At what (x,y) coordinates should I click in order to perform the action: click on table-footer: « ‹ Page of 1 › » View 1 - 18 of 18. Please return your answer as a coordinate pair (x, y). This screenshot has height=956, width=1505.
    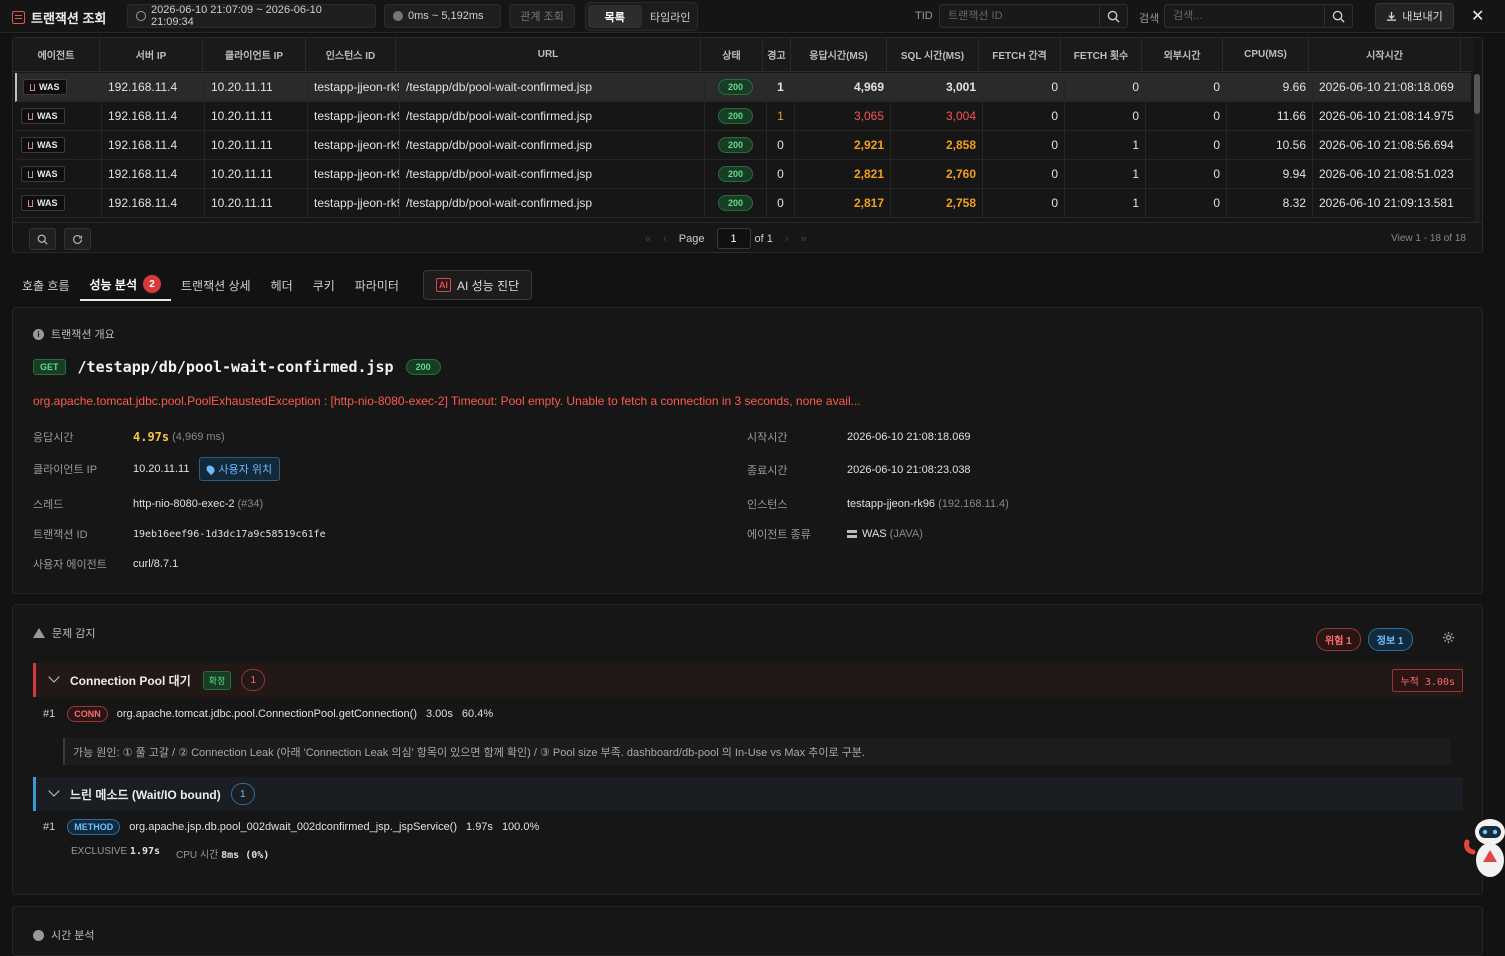
    Looking at the image, I should click on (747, 237).